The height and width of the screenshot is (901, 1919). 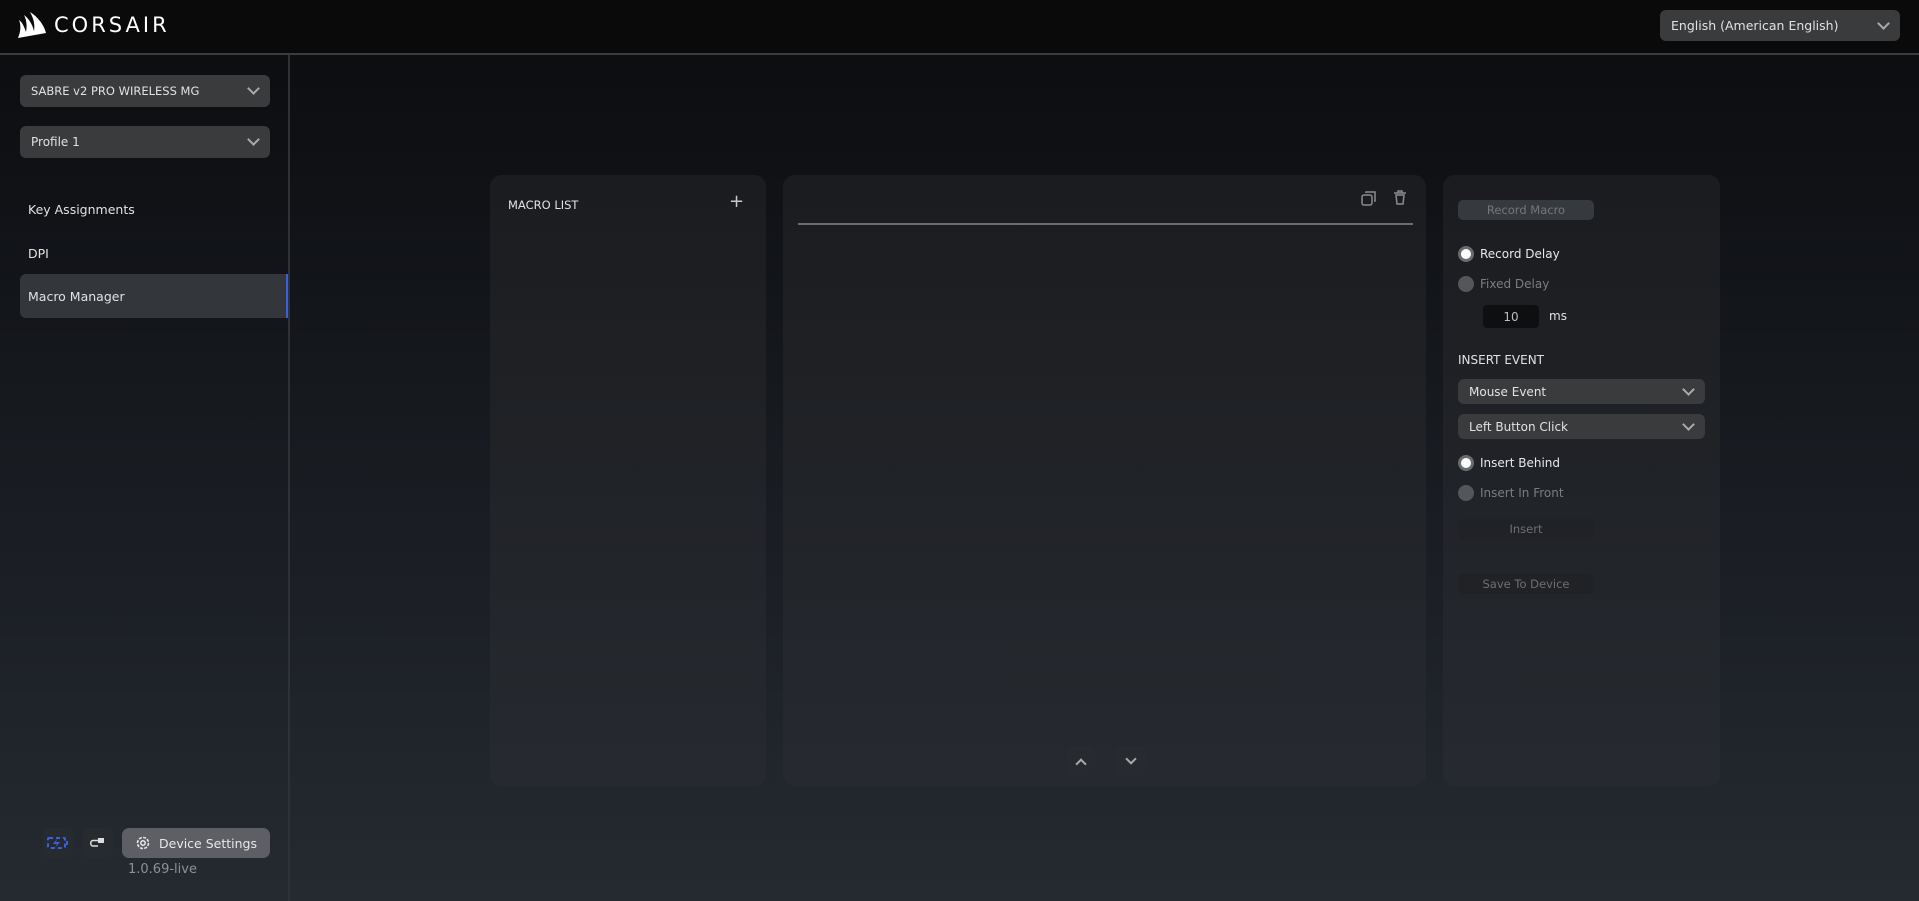 I want to click on radio-label: Insert In Front, so click(x=1522, y=493).